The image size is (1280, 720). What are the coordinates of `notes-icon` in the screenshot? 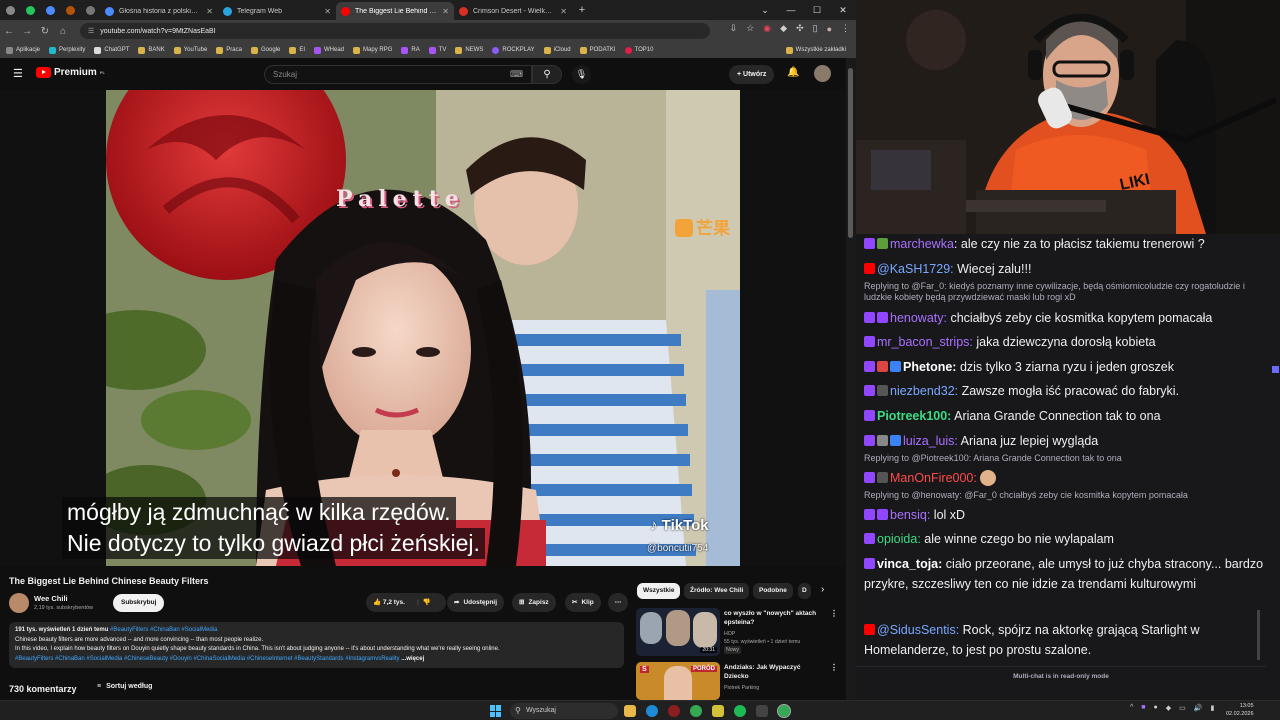 It's located at (718, 711).